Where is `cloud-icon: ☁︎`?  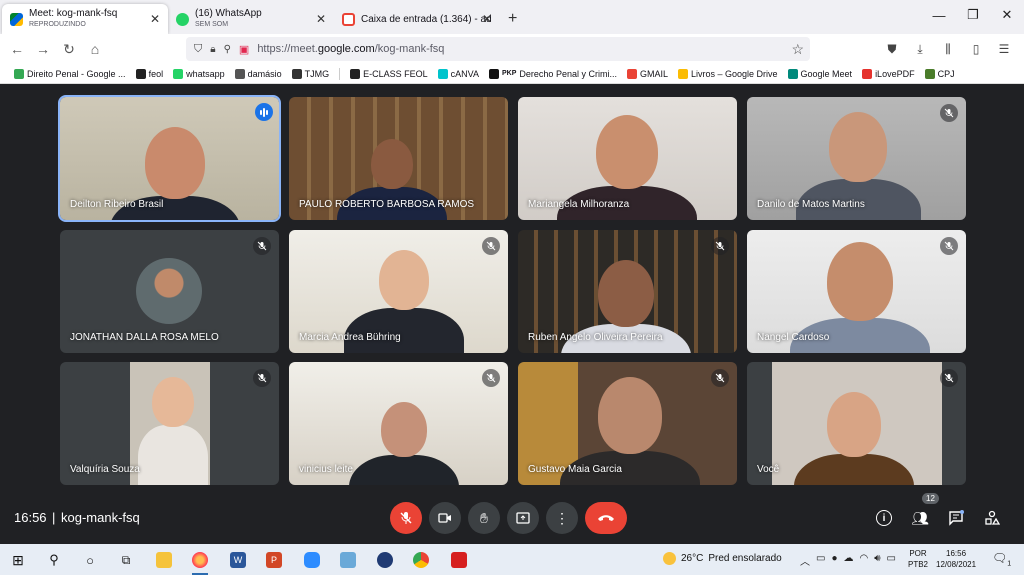
cloud-icon: ☁︎ is located at coordinates (849, 560).